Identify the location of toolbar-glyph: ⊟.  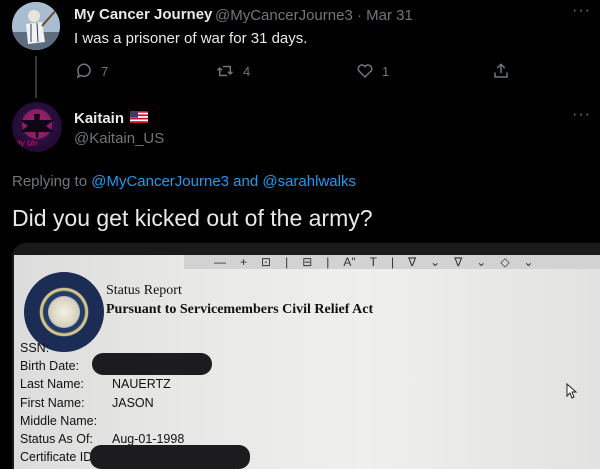
(307, 262).